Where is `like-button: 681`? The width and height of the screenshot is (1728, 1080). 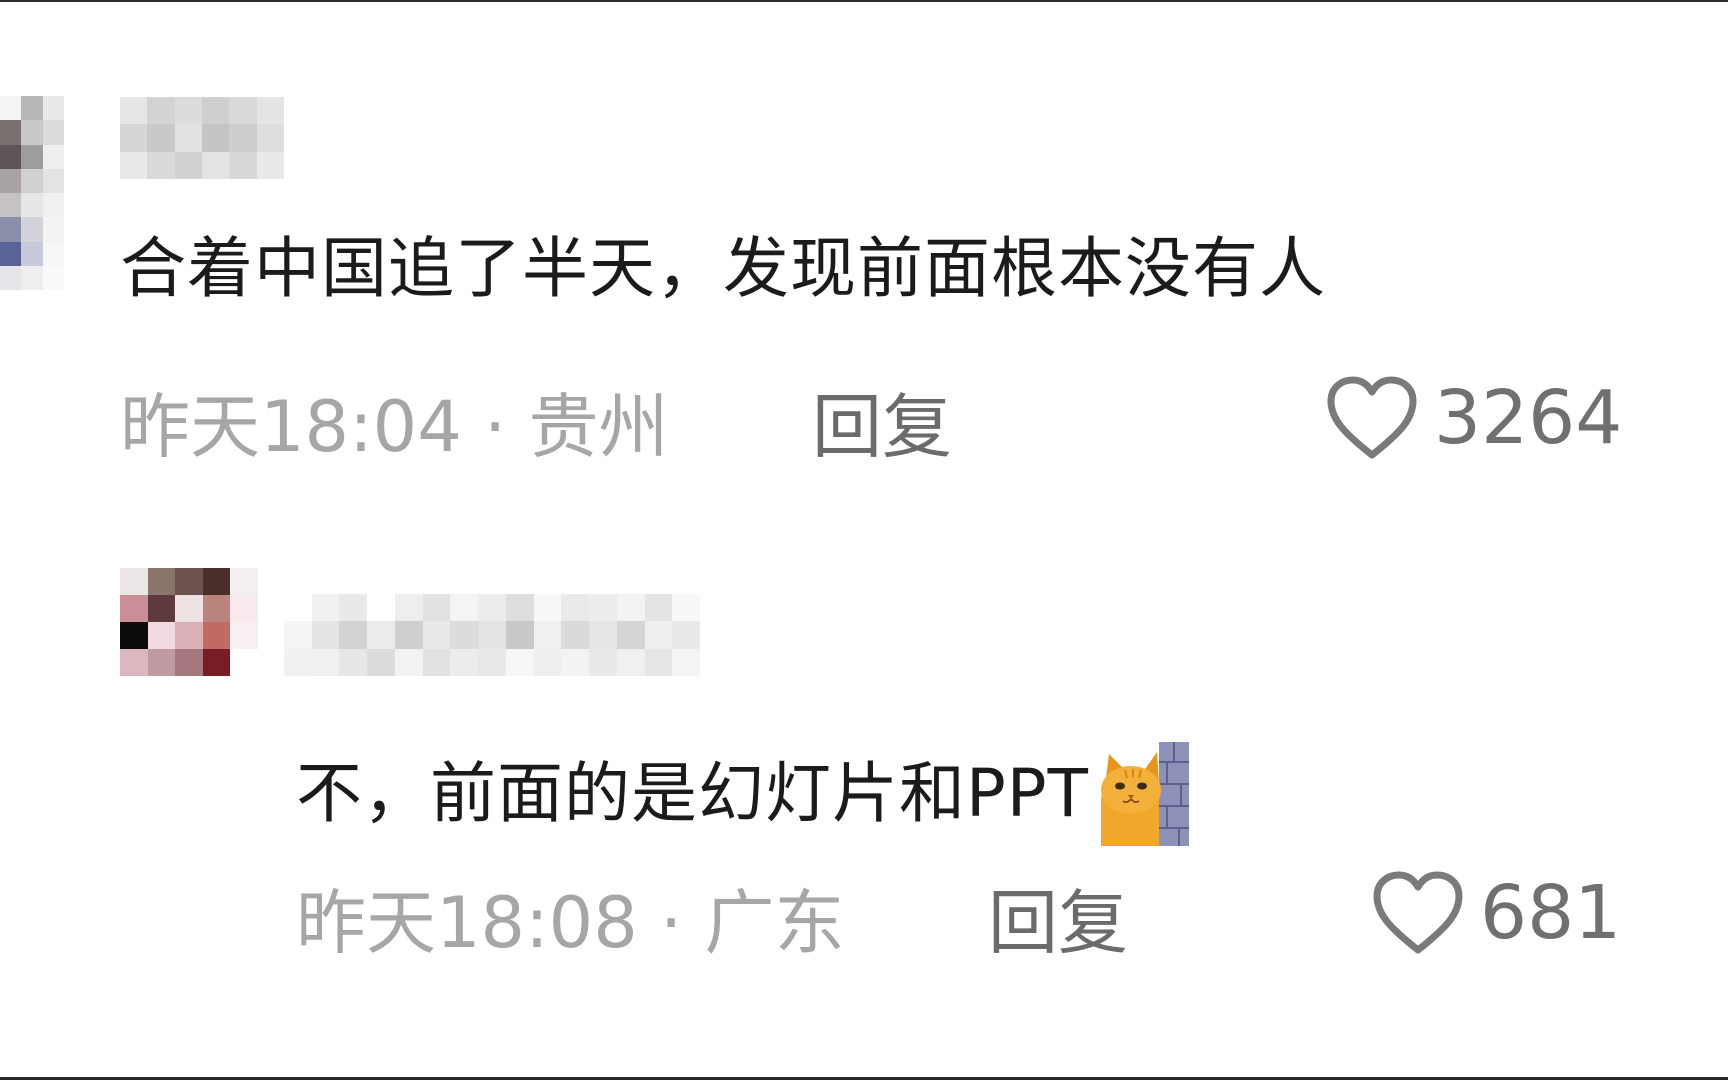 like-button: 681 is located at coordinates (1496, 913).